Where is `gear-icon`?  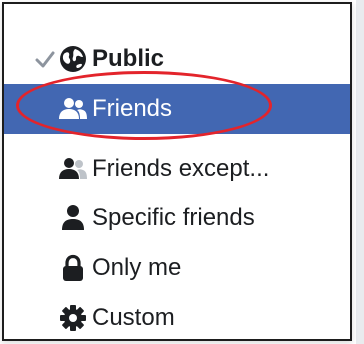 gear-icon is located at coordinates (73, 318).